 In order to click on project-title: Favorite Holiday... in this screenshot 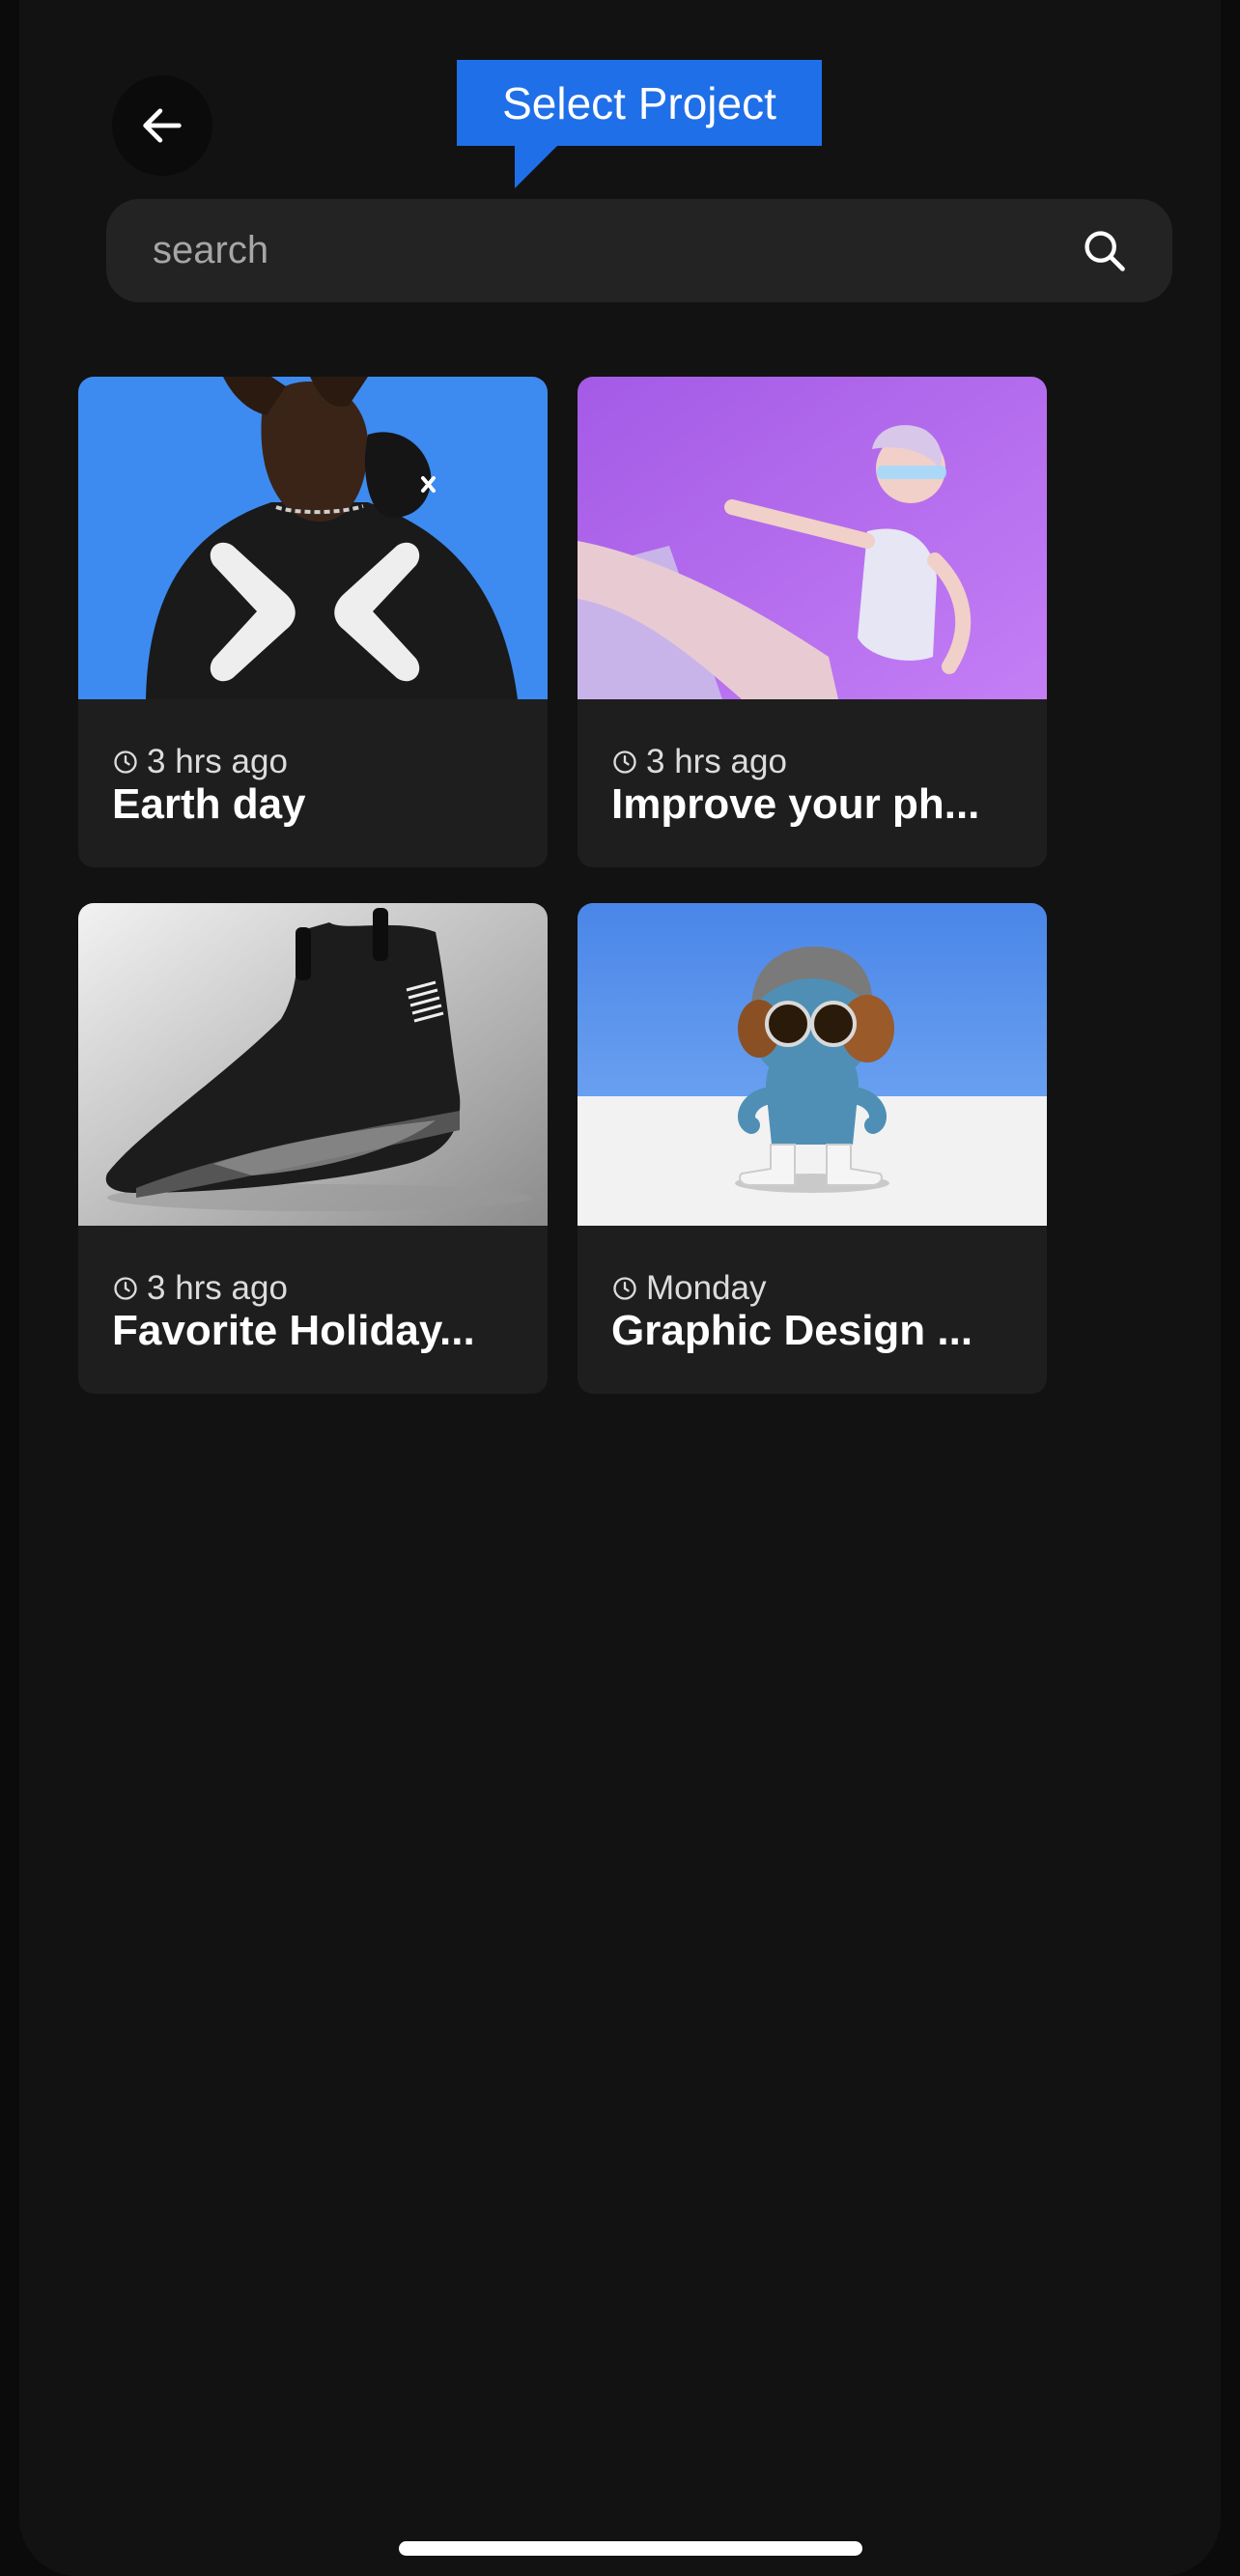, I will do `click(293, 1330)`.